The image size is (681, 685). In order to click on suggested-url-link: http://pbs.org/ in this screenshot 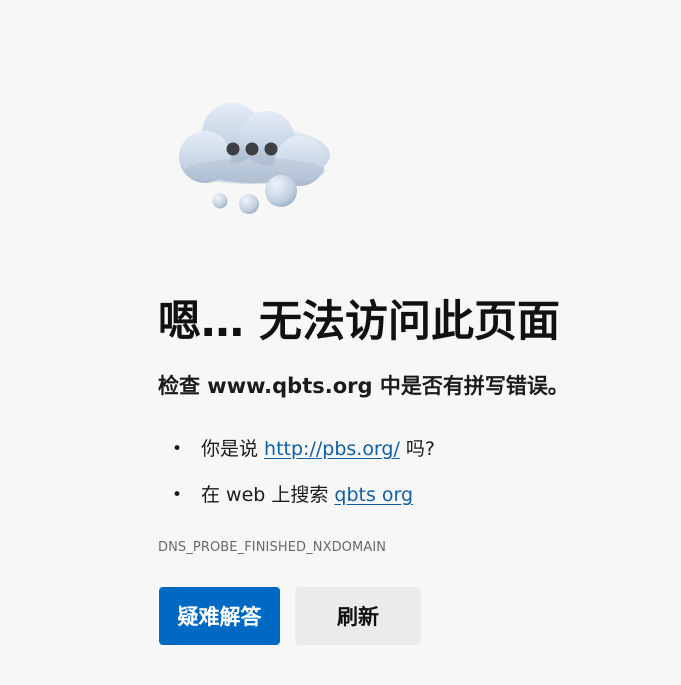, I will do `click(332, 449)`.